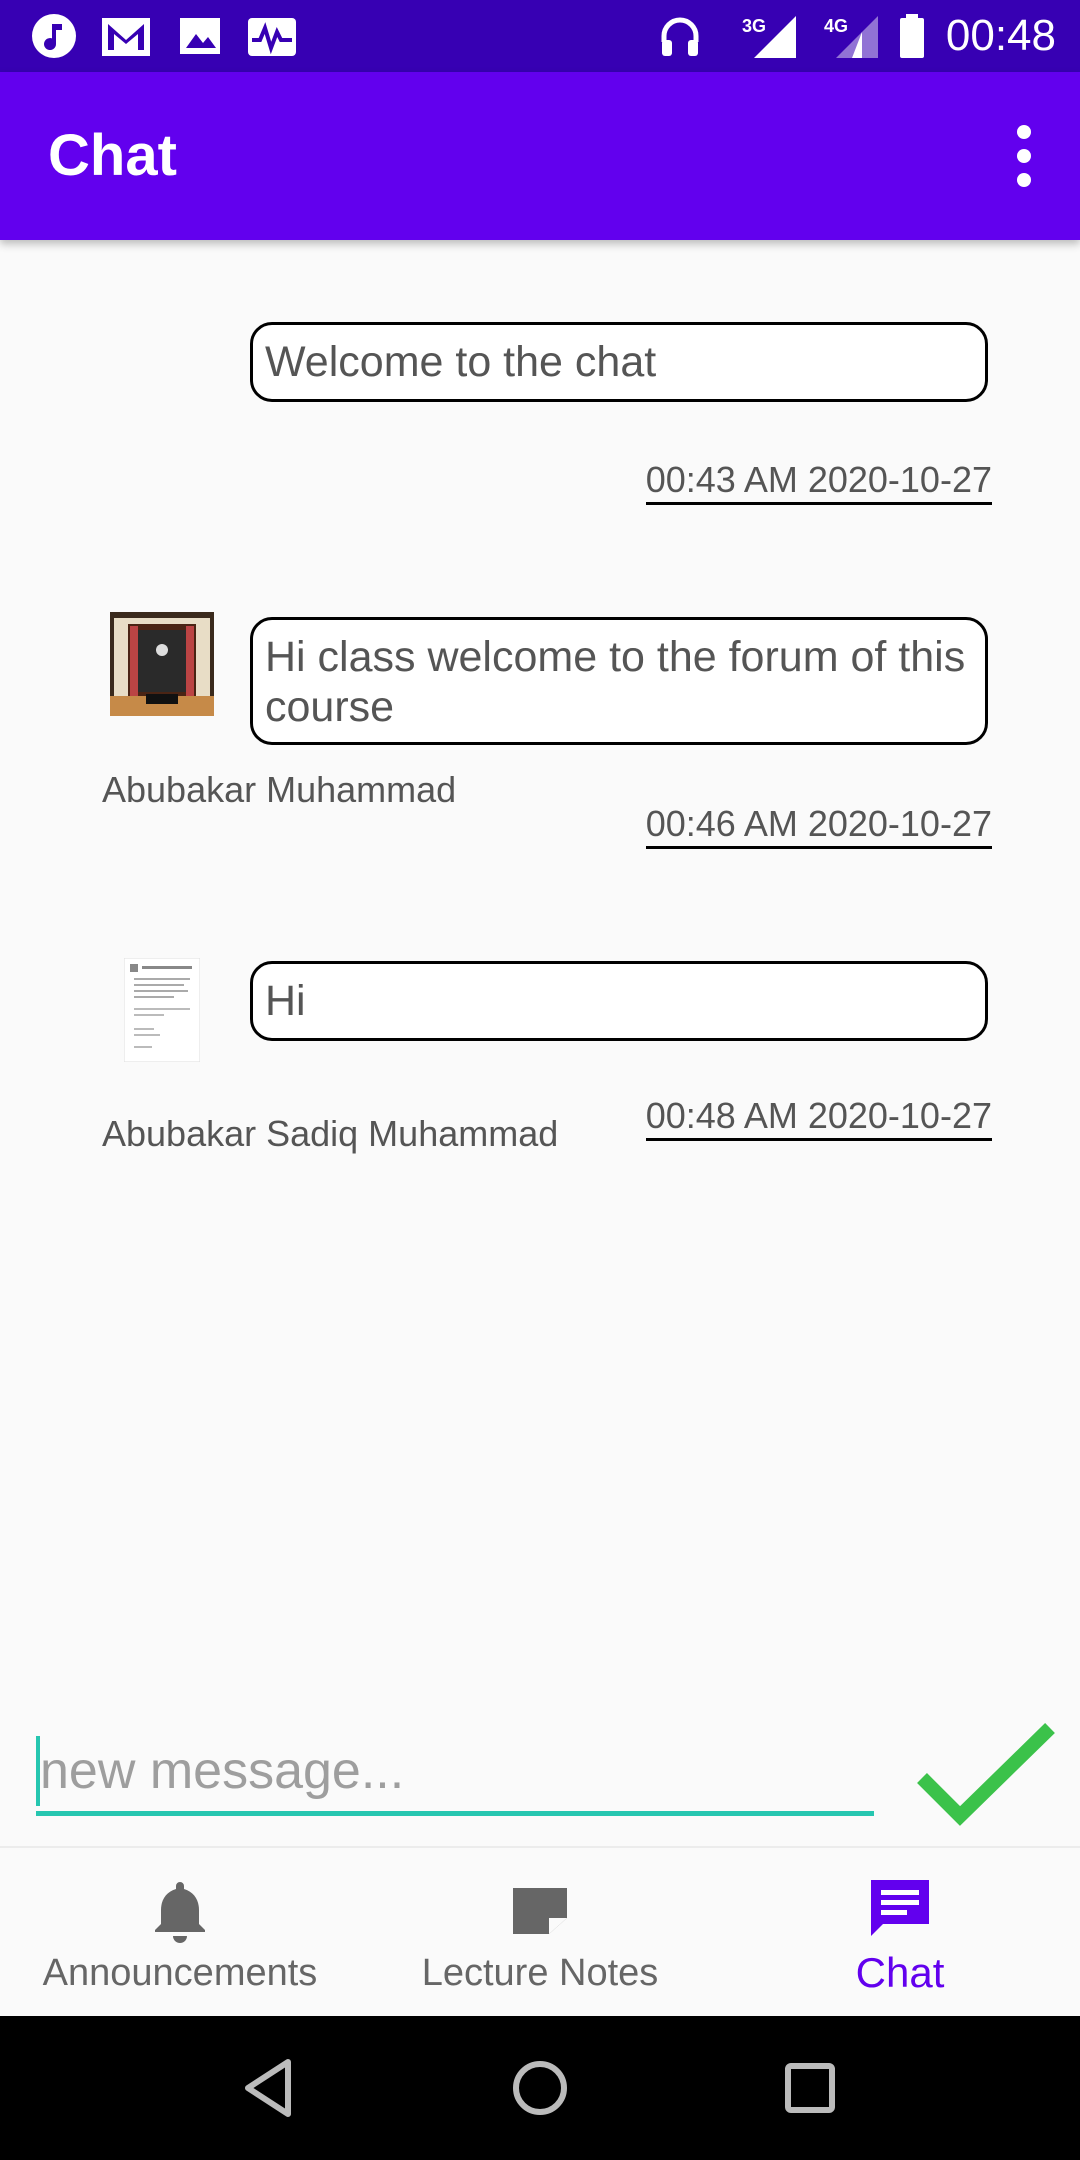 The height and width of the screenshot is (2160, 1080). What do you see at coordinates (270, 2088) in the screenshot?
I see `back-icon` at bounding box center [270, 2088].